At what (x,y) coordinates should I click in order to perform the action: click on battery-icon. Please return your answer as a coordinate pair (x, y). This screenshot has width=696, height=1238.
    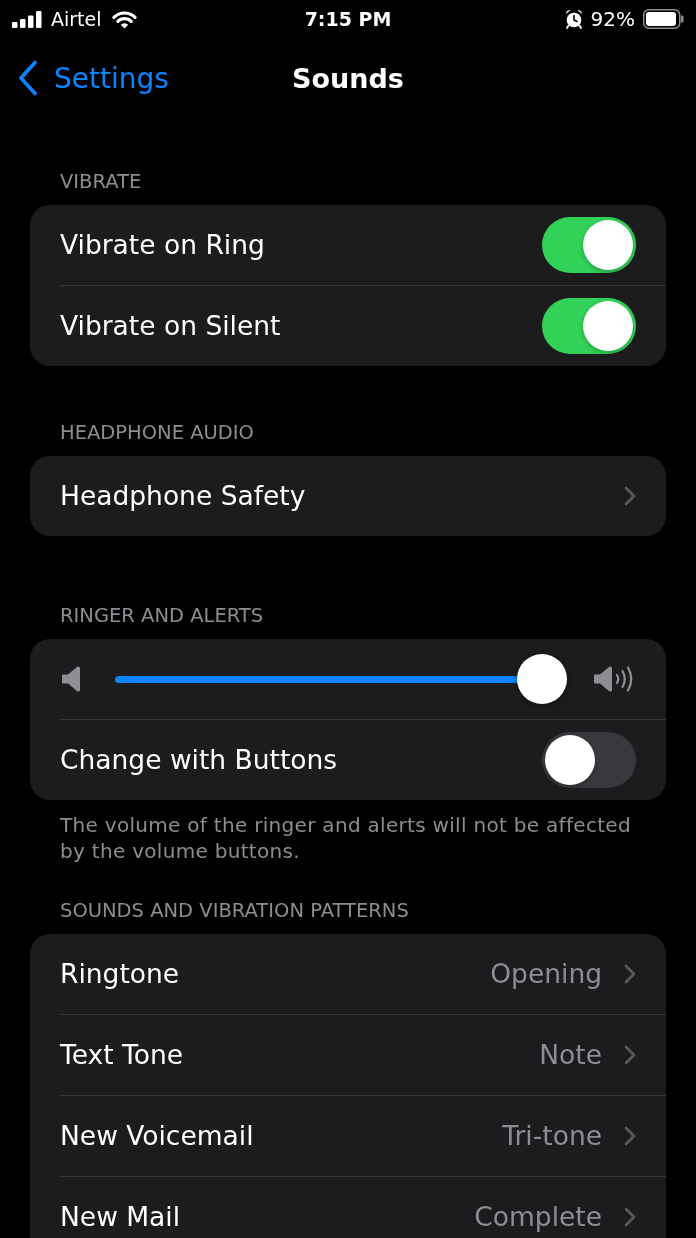
    Looking at the image, I should click on (663, 19).